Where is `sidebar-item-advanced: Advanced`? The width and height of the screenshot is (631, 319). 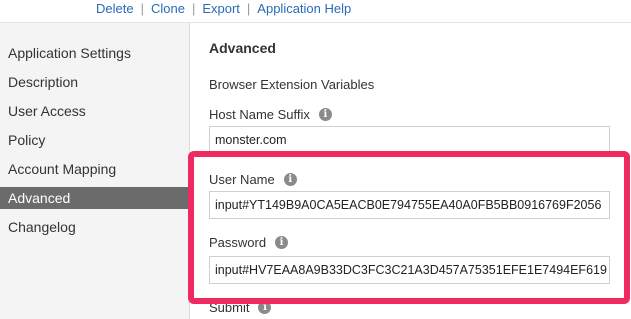 sidebar-item-advanced: Advanced is located at coordinates (94, 198).